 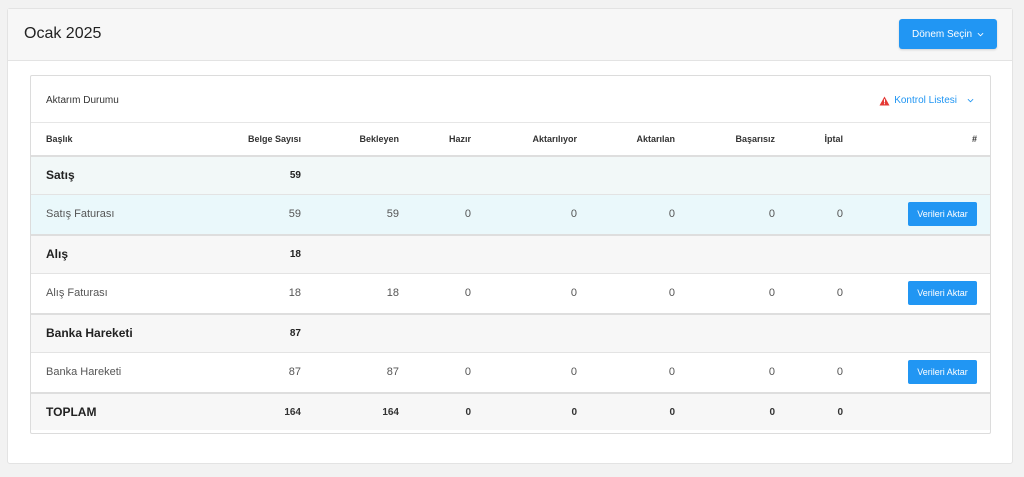 I want to click on panel-title: Aktarım Durumu, so click(x=82, y=100).